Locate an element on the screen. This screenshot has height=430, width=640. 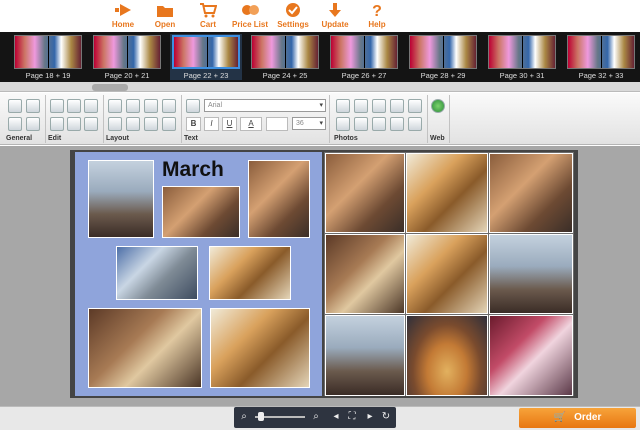
next-page-icon: ▸ is located at coordinates (370, 417).